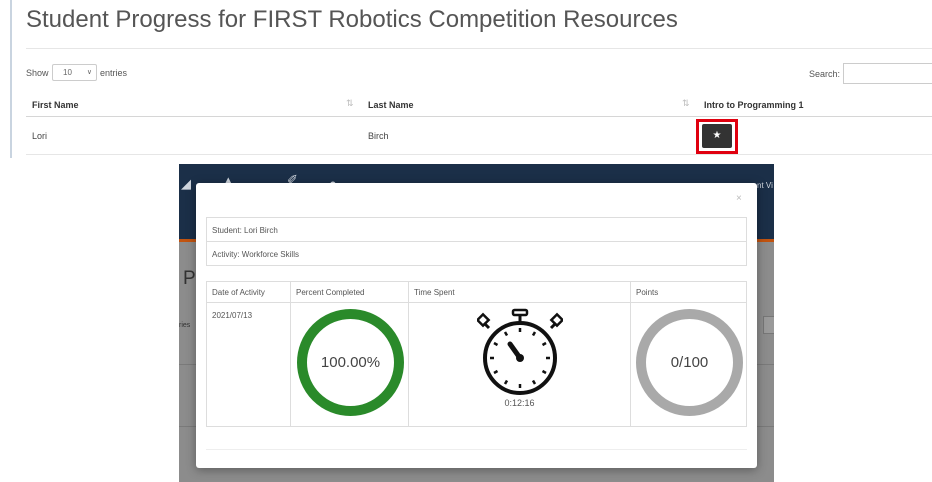 This screenshot has width=932, height=482. What do you see at coordinates (378, 136) in the screenshot?
I see `cell-last-name: Birch` at bounding box center [378, 136].